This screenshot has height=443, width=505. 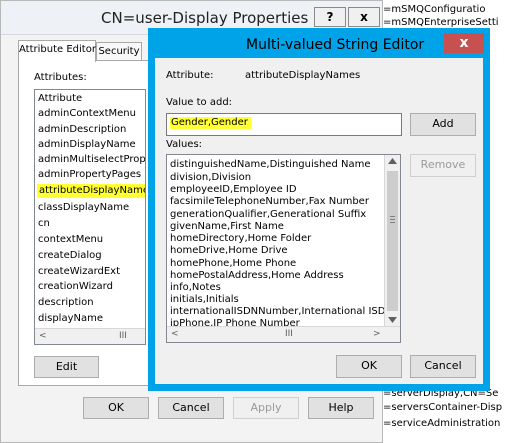 I want to click on background-list-item: =serversContainer-Disp, so click(x=443, y=407).